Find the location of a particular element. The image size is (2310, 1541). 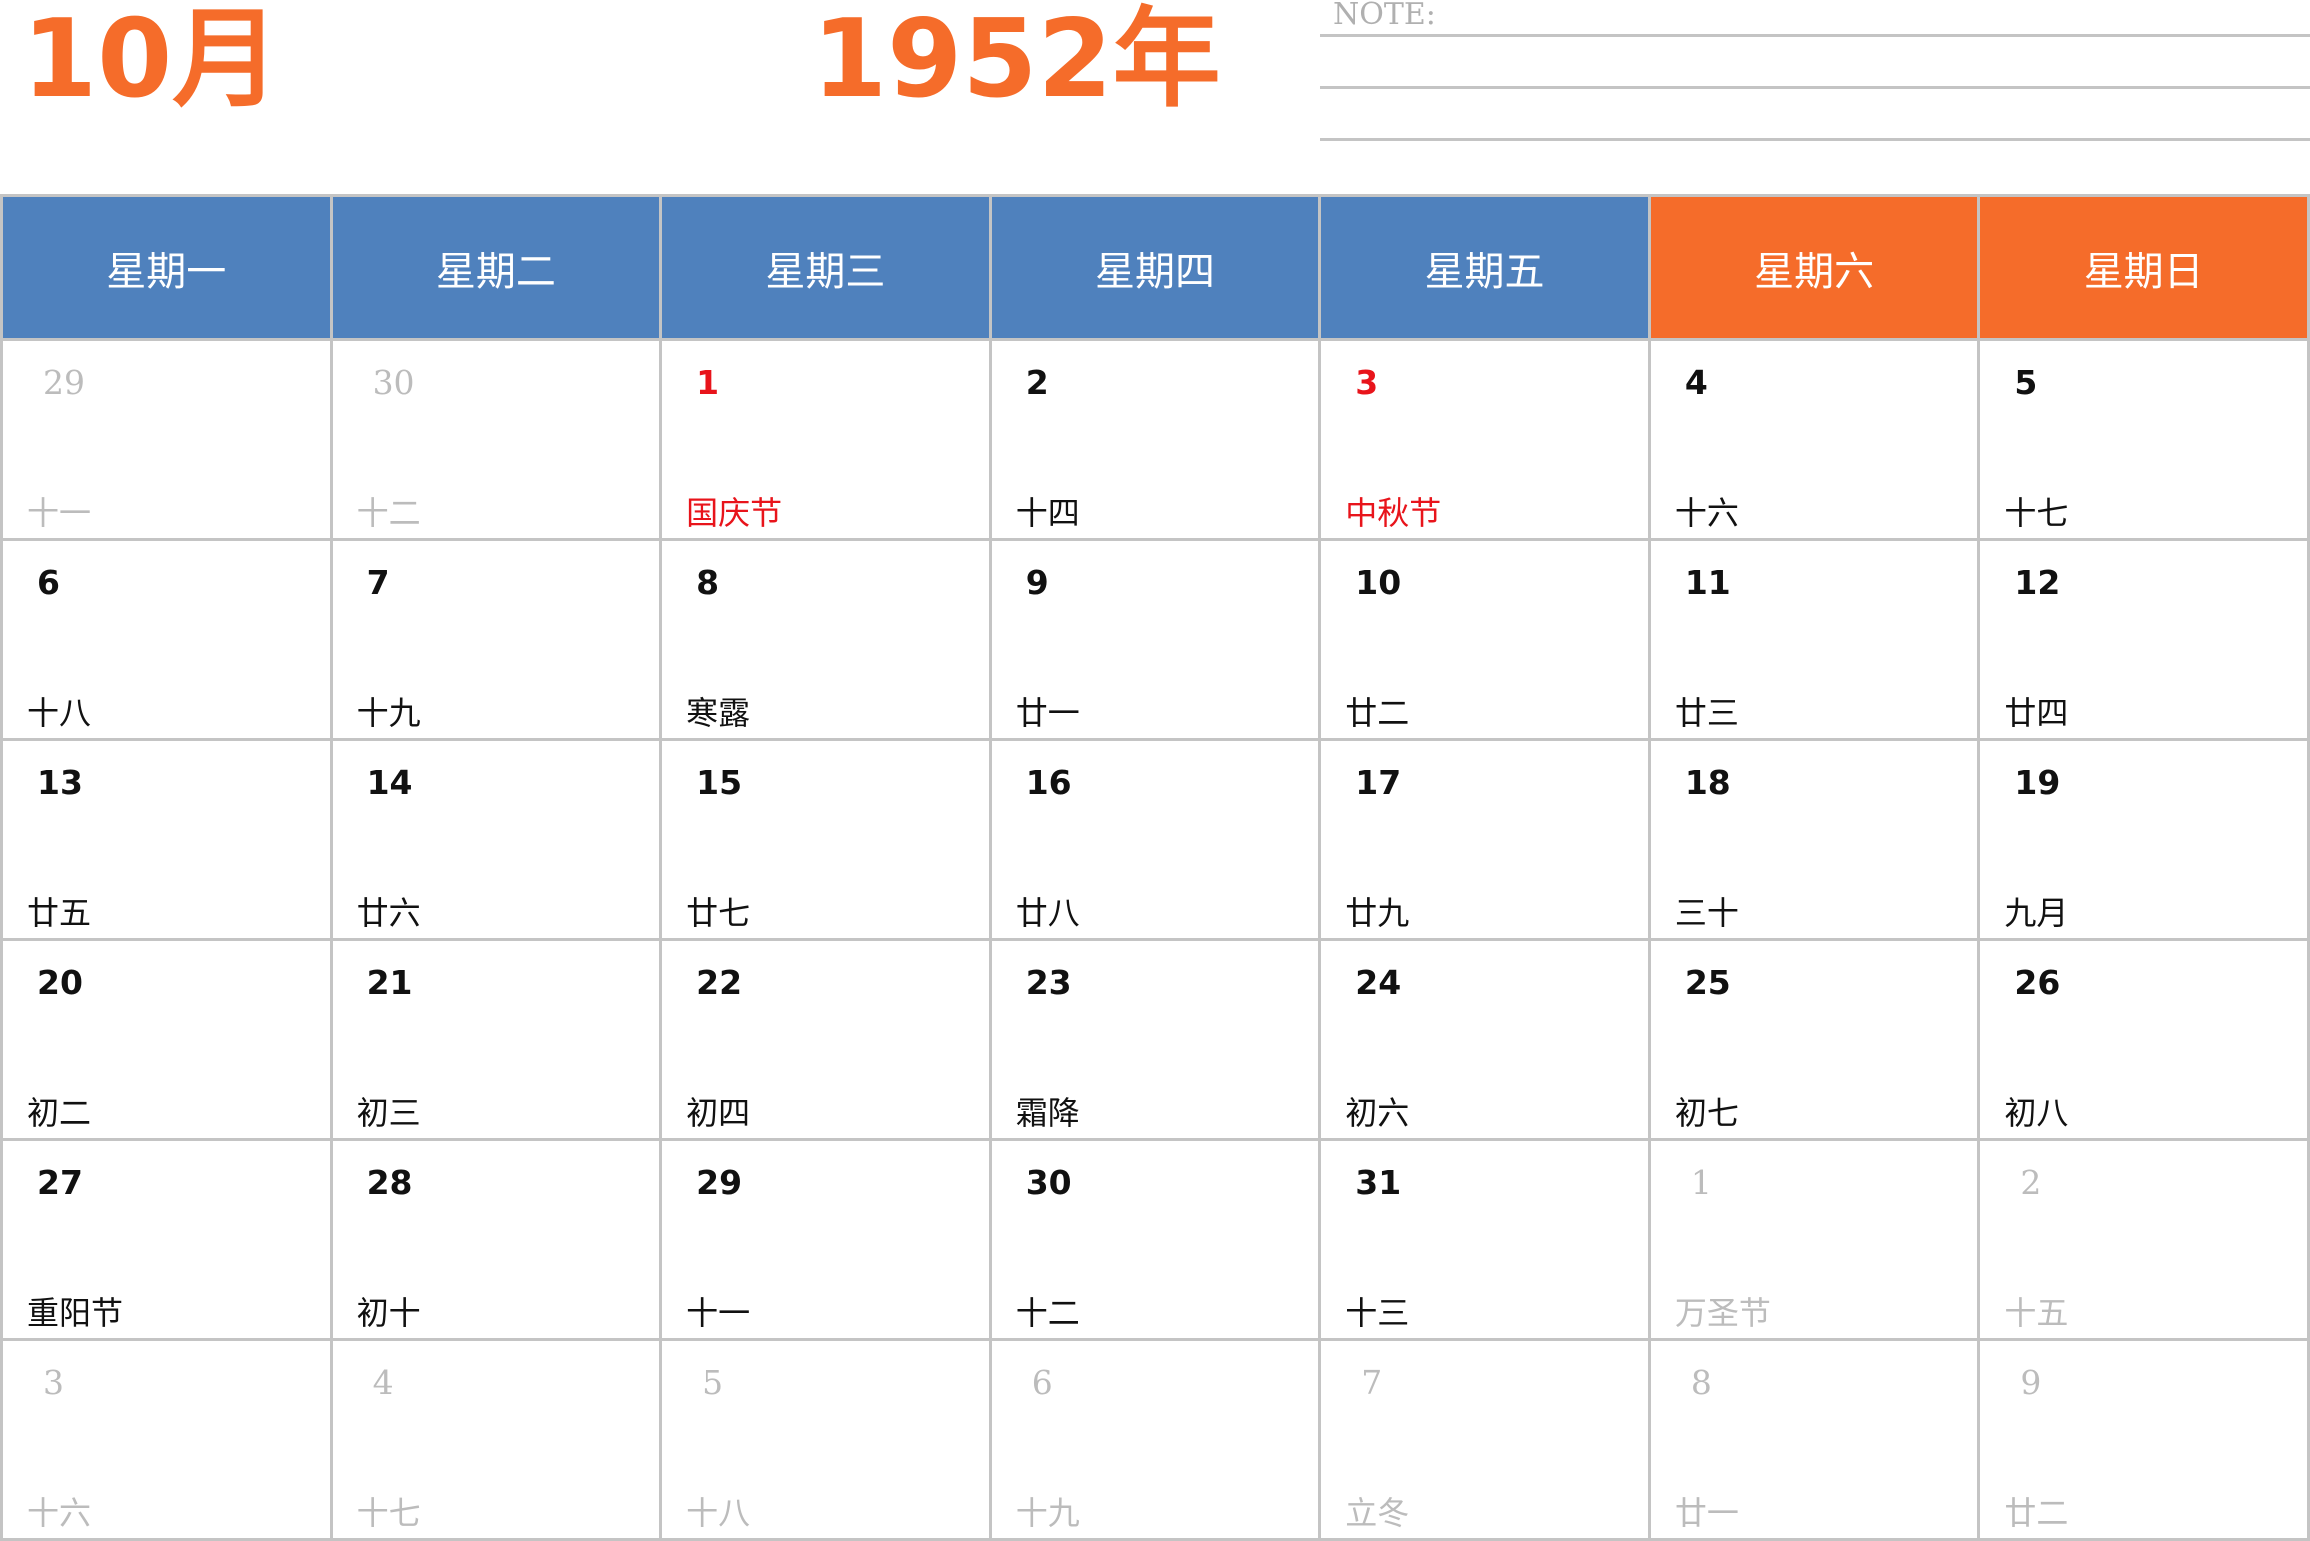

day-cell: 17 廿九 is located at coordinates (1484, 839).